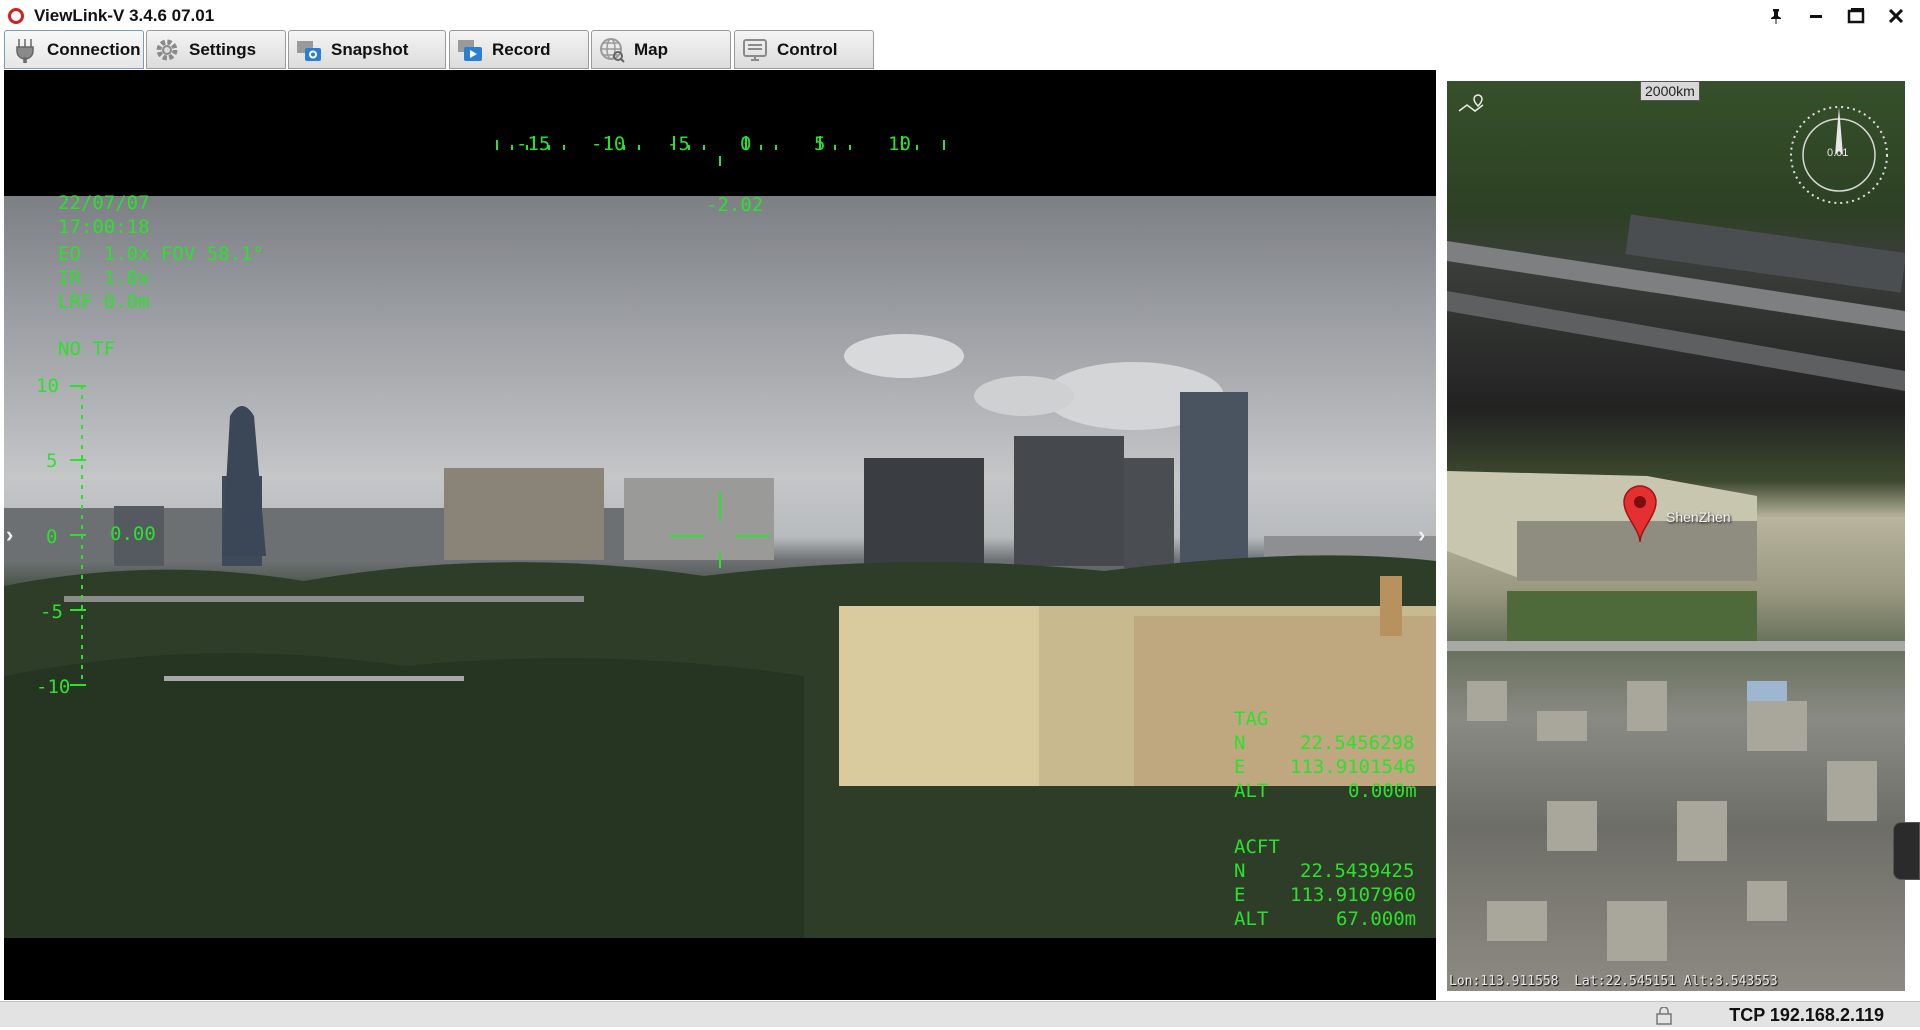 This screenshot has height=1030, width=1920. I want to click on pitch-value: 0.00, so click(133, 534).